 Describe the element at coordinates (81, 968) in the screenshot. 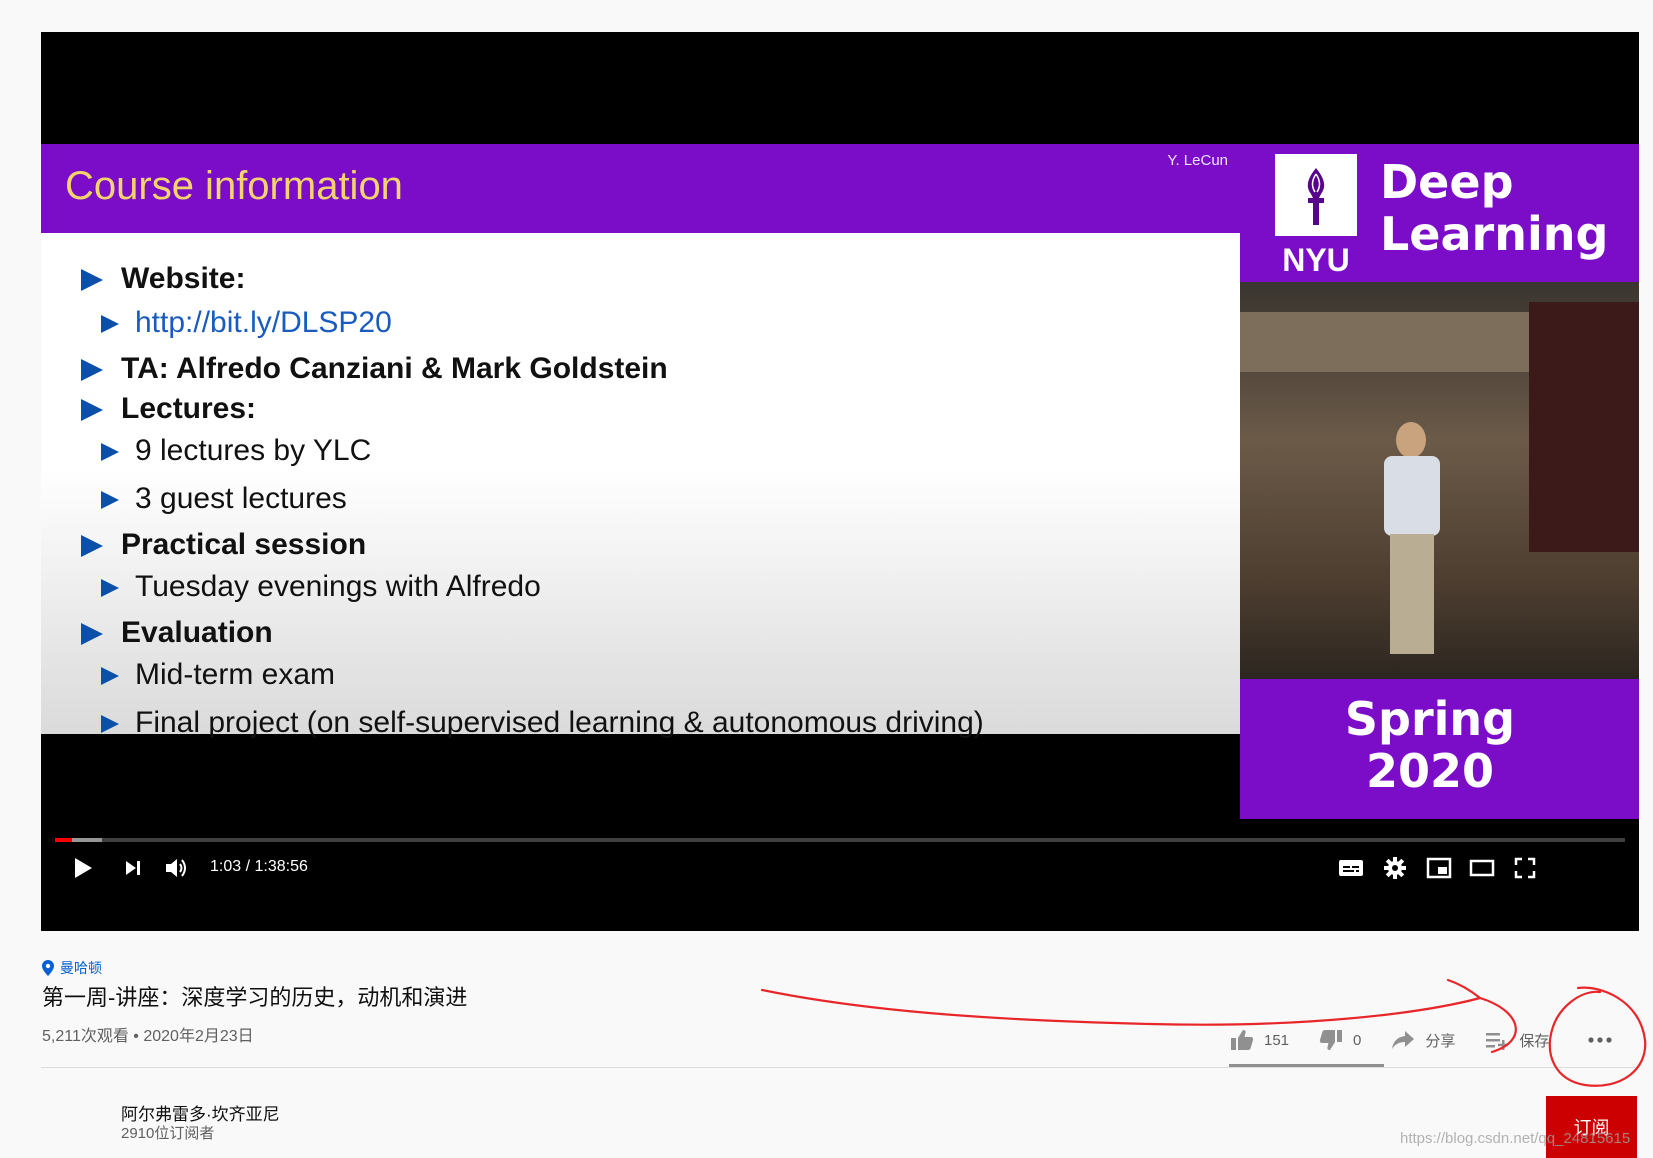

I see `location-label: 曼哈顿` at that location.